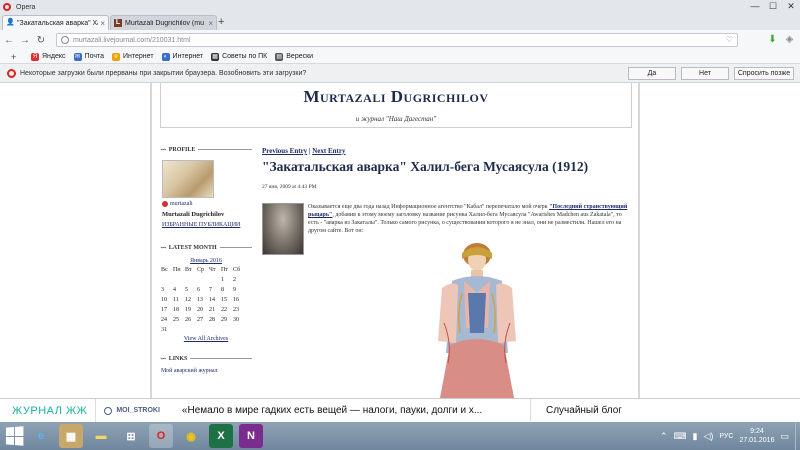 This screenshot has height=450, width=800. Describe the element at coordinates (207, 204) in the screenshot. I see `username-link: murtazali` at that location.